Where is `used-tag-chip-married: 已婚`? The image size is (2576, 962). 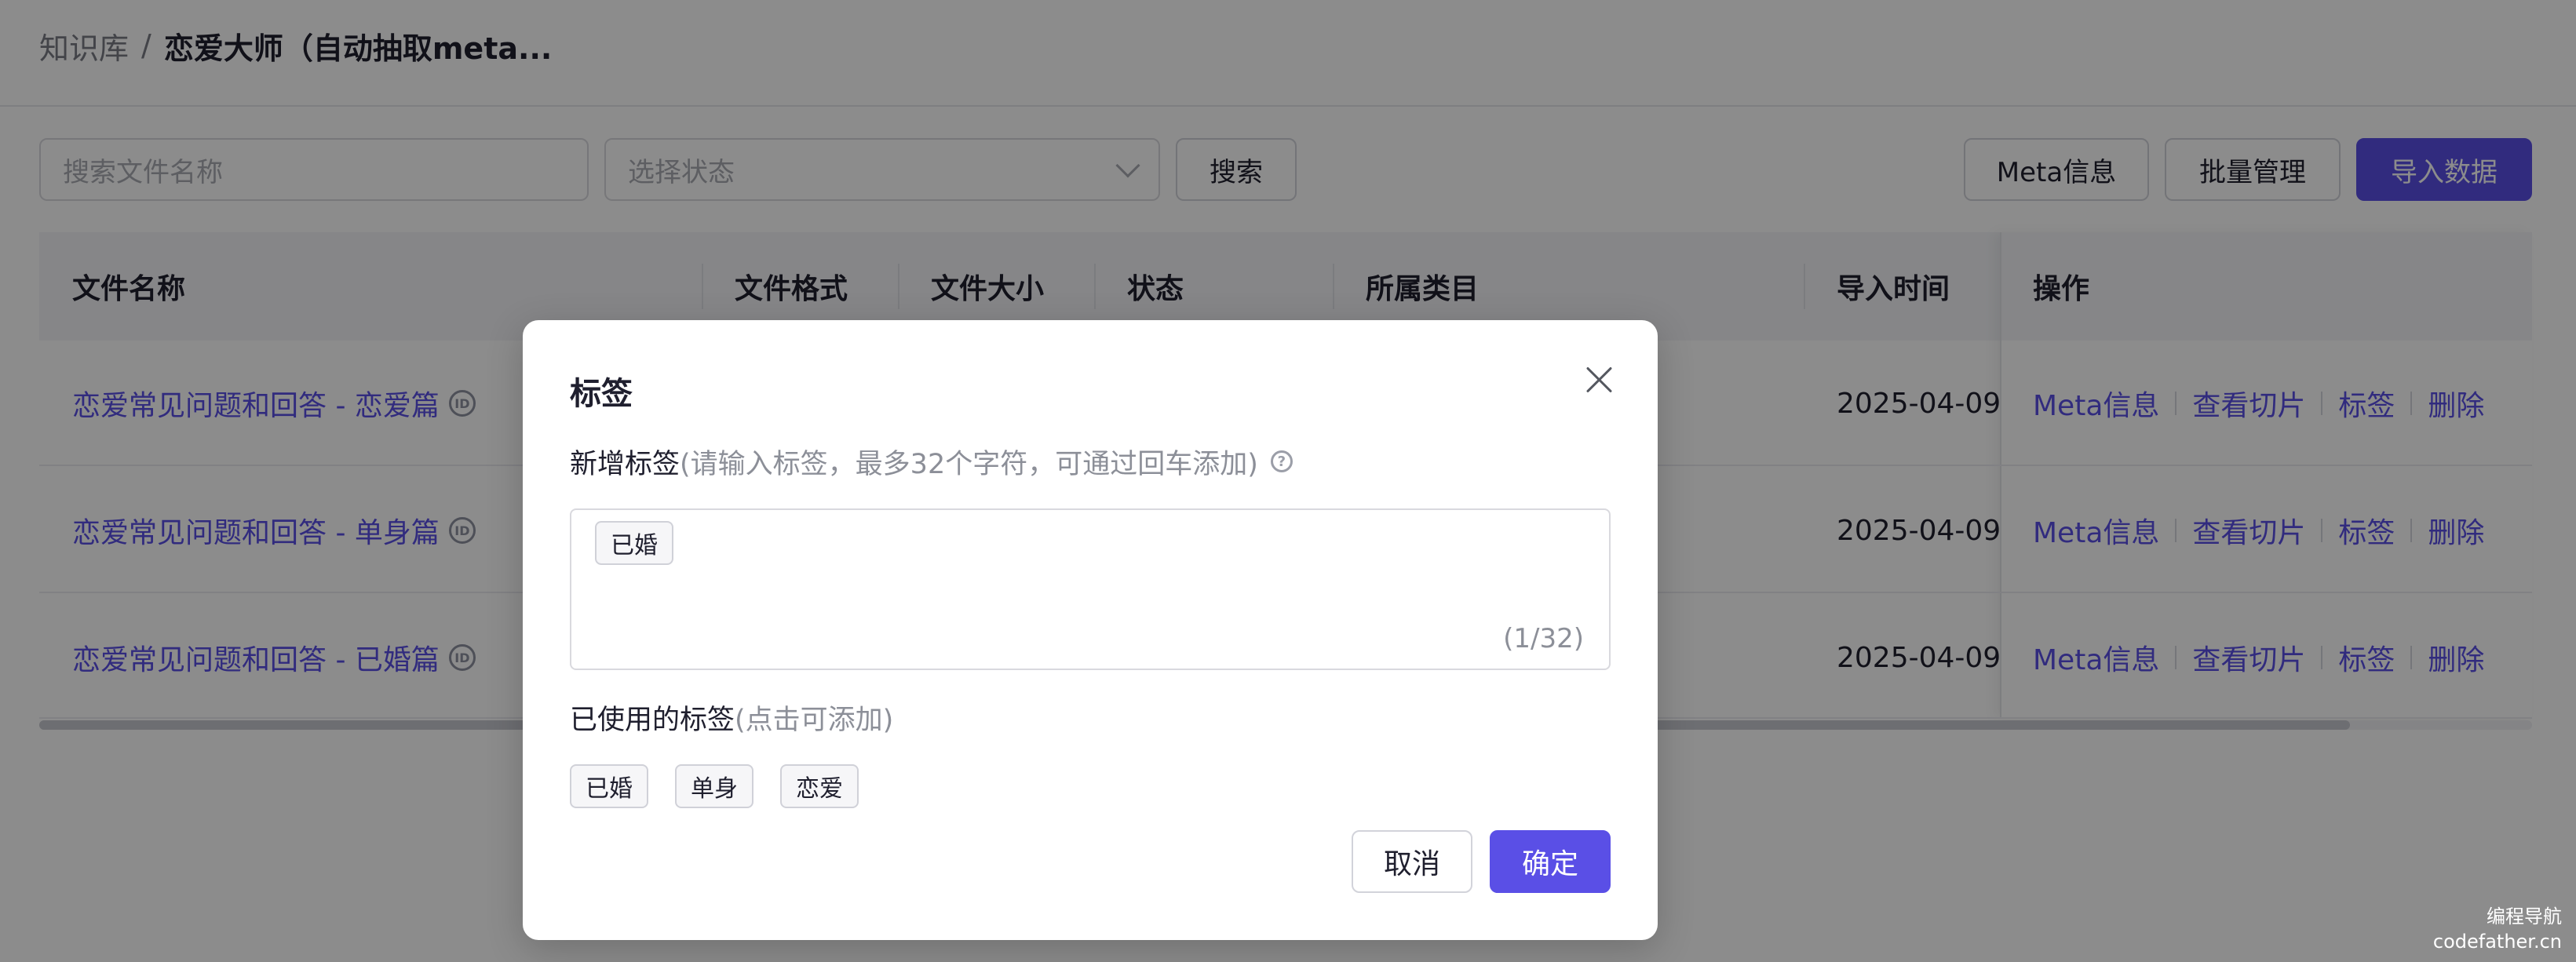 used-tag-chip-married: 已婚 is located at coordinates (609, 786).